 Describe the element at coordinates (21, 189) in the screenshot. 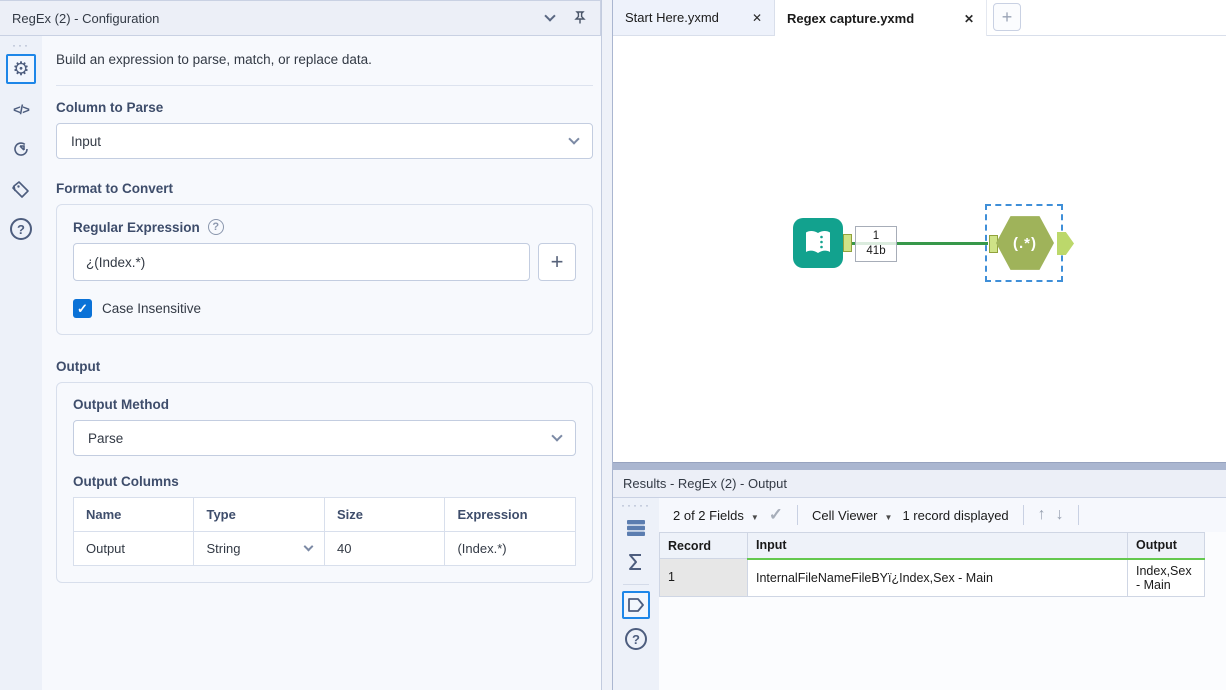

I see `tag-icon` at that location.